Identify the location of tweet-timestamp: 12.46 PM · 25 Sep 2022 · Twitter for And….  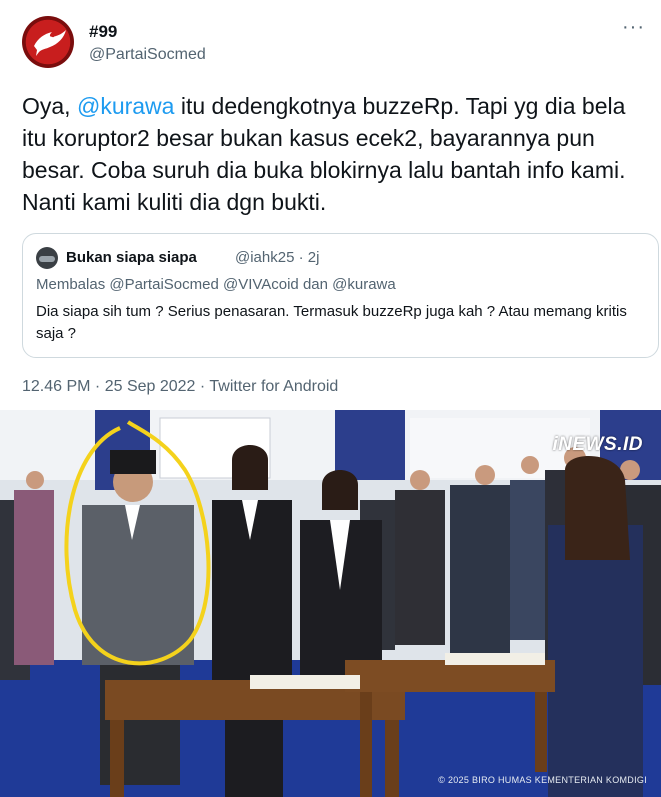
(180, 387).